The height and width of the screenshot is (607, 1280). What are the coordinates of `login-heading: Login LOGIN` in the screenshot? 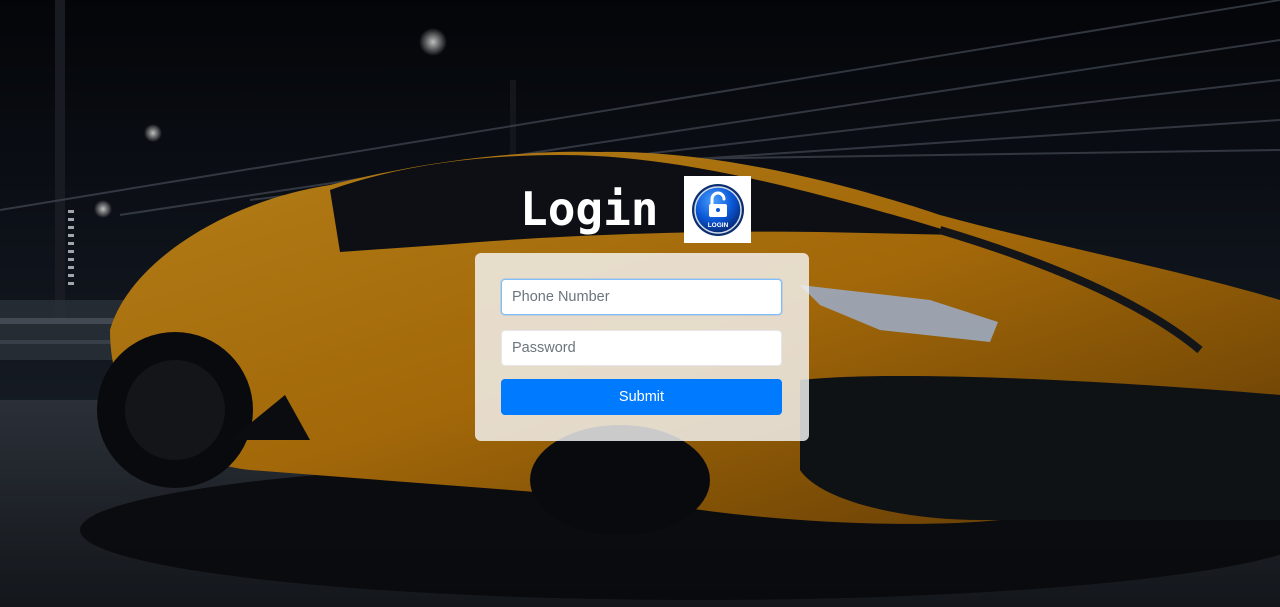 It's located at (636, 209).